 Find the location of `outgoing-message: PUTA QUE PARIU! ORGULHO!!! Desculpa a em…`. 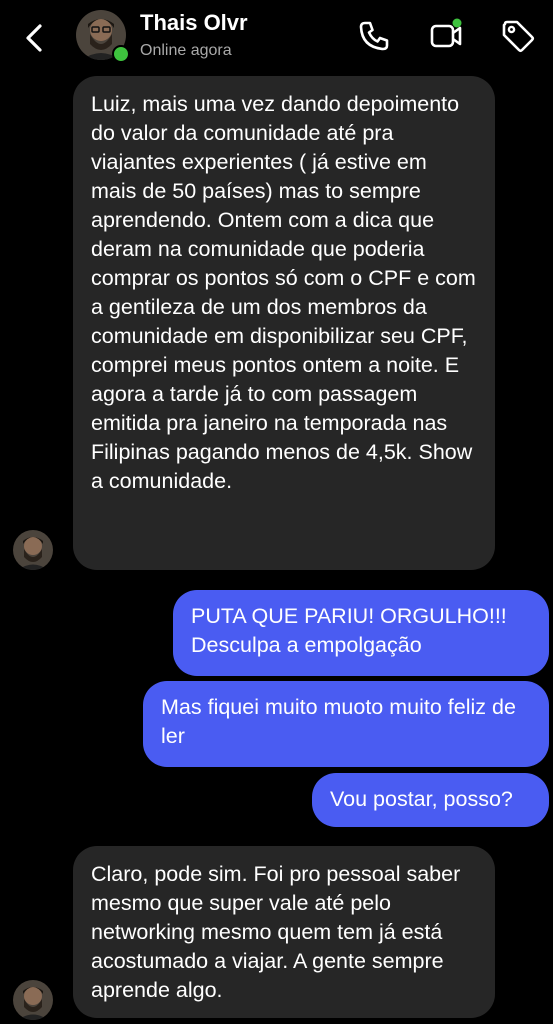

outgoing-message: PUTA QUE PARIU! ORGULHO!!! Desculpa a em… is located at coordinates (361, 633).